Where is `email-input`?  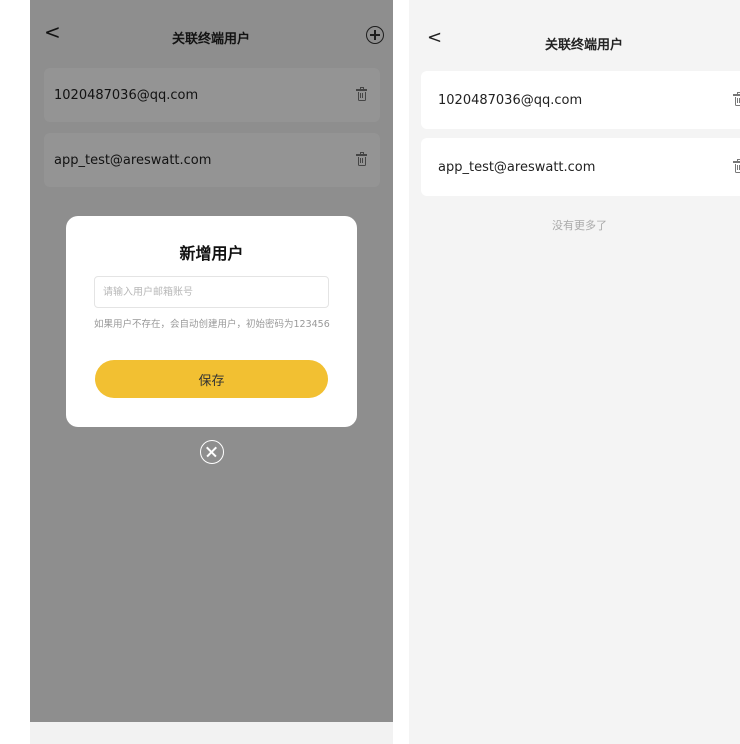 email-input is located at coordinates (211, 292).